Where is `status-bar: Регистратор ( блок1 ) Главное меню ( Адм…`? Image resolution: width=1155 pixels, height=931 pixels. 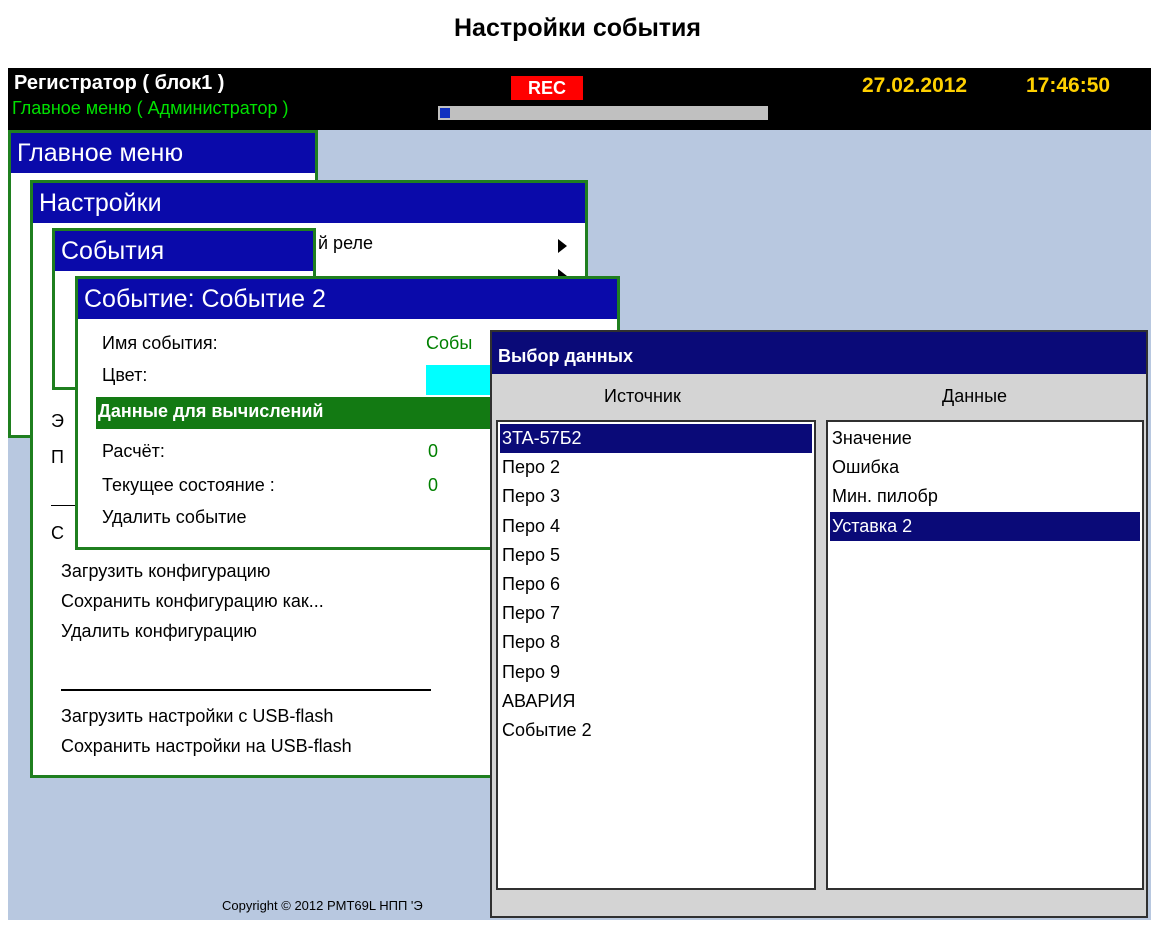
status-bar: Регистратор ( блок1 ) Главное меню ( Адм… is located at coordinates (579, 99).